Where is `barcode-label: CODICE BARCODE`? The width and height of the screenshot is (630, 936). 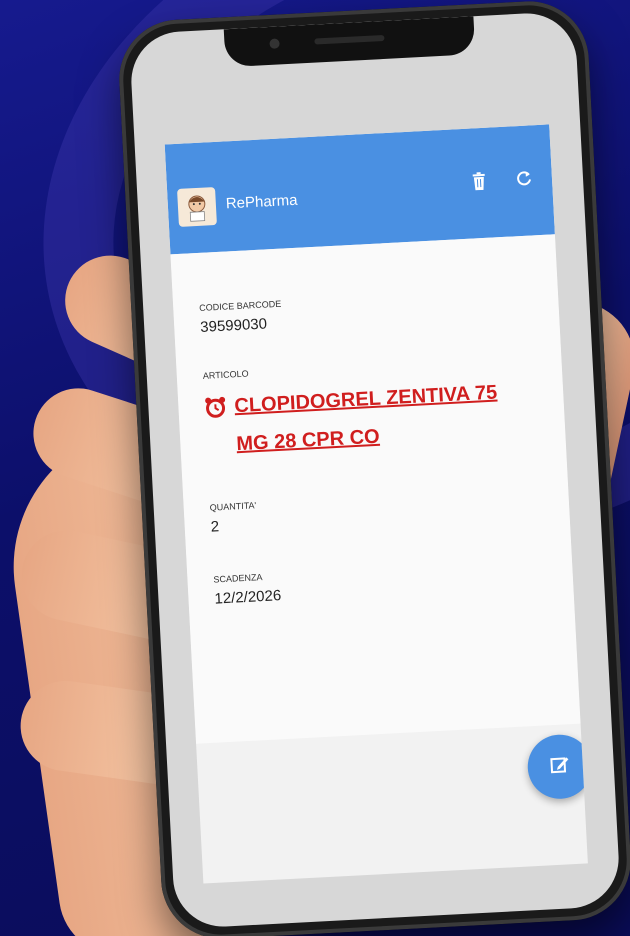
barcode-label: CODICE BARCODE is located at coordinates (240, 305).